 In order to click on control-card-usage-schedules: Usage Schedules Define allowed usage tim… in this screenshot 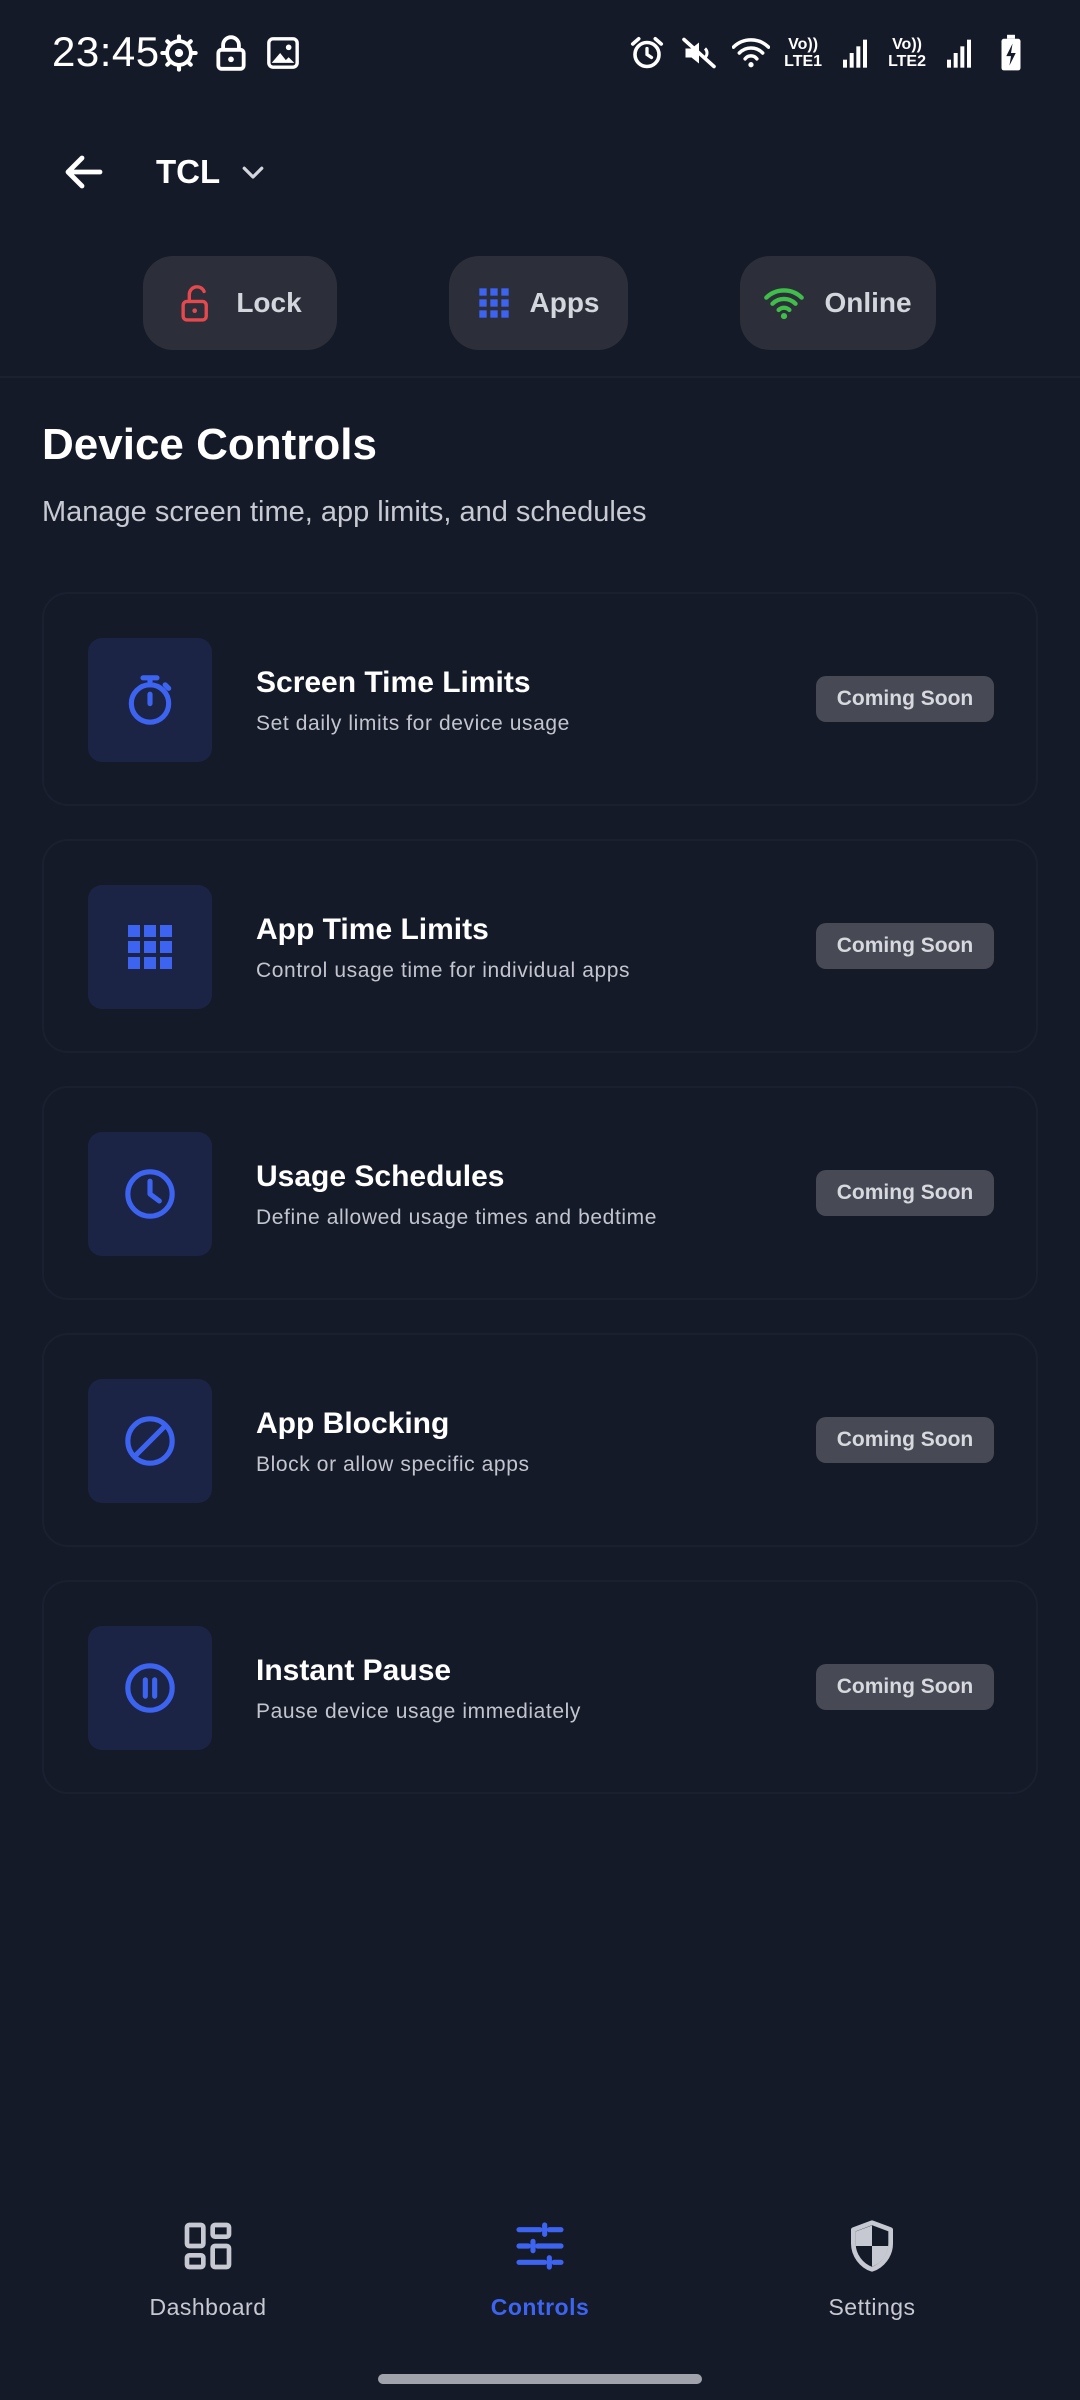, I will do `click(540, 1193)`.